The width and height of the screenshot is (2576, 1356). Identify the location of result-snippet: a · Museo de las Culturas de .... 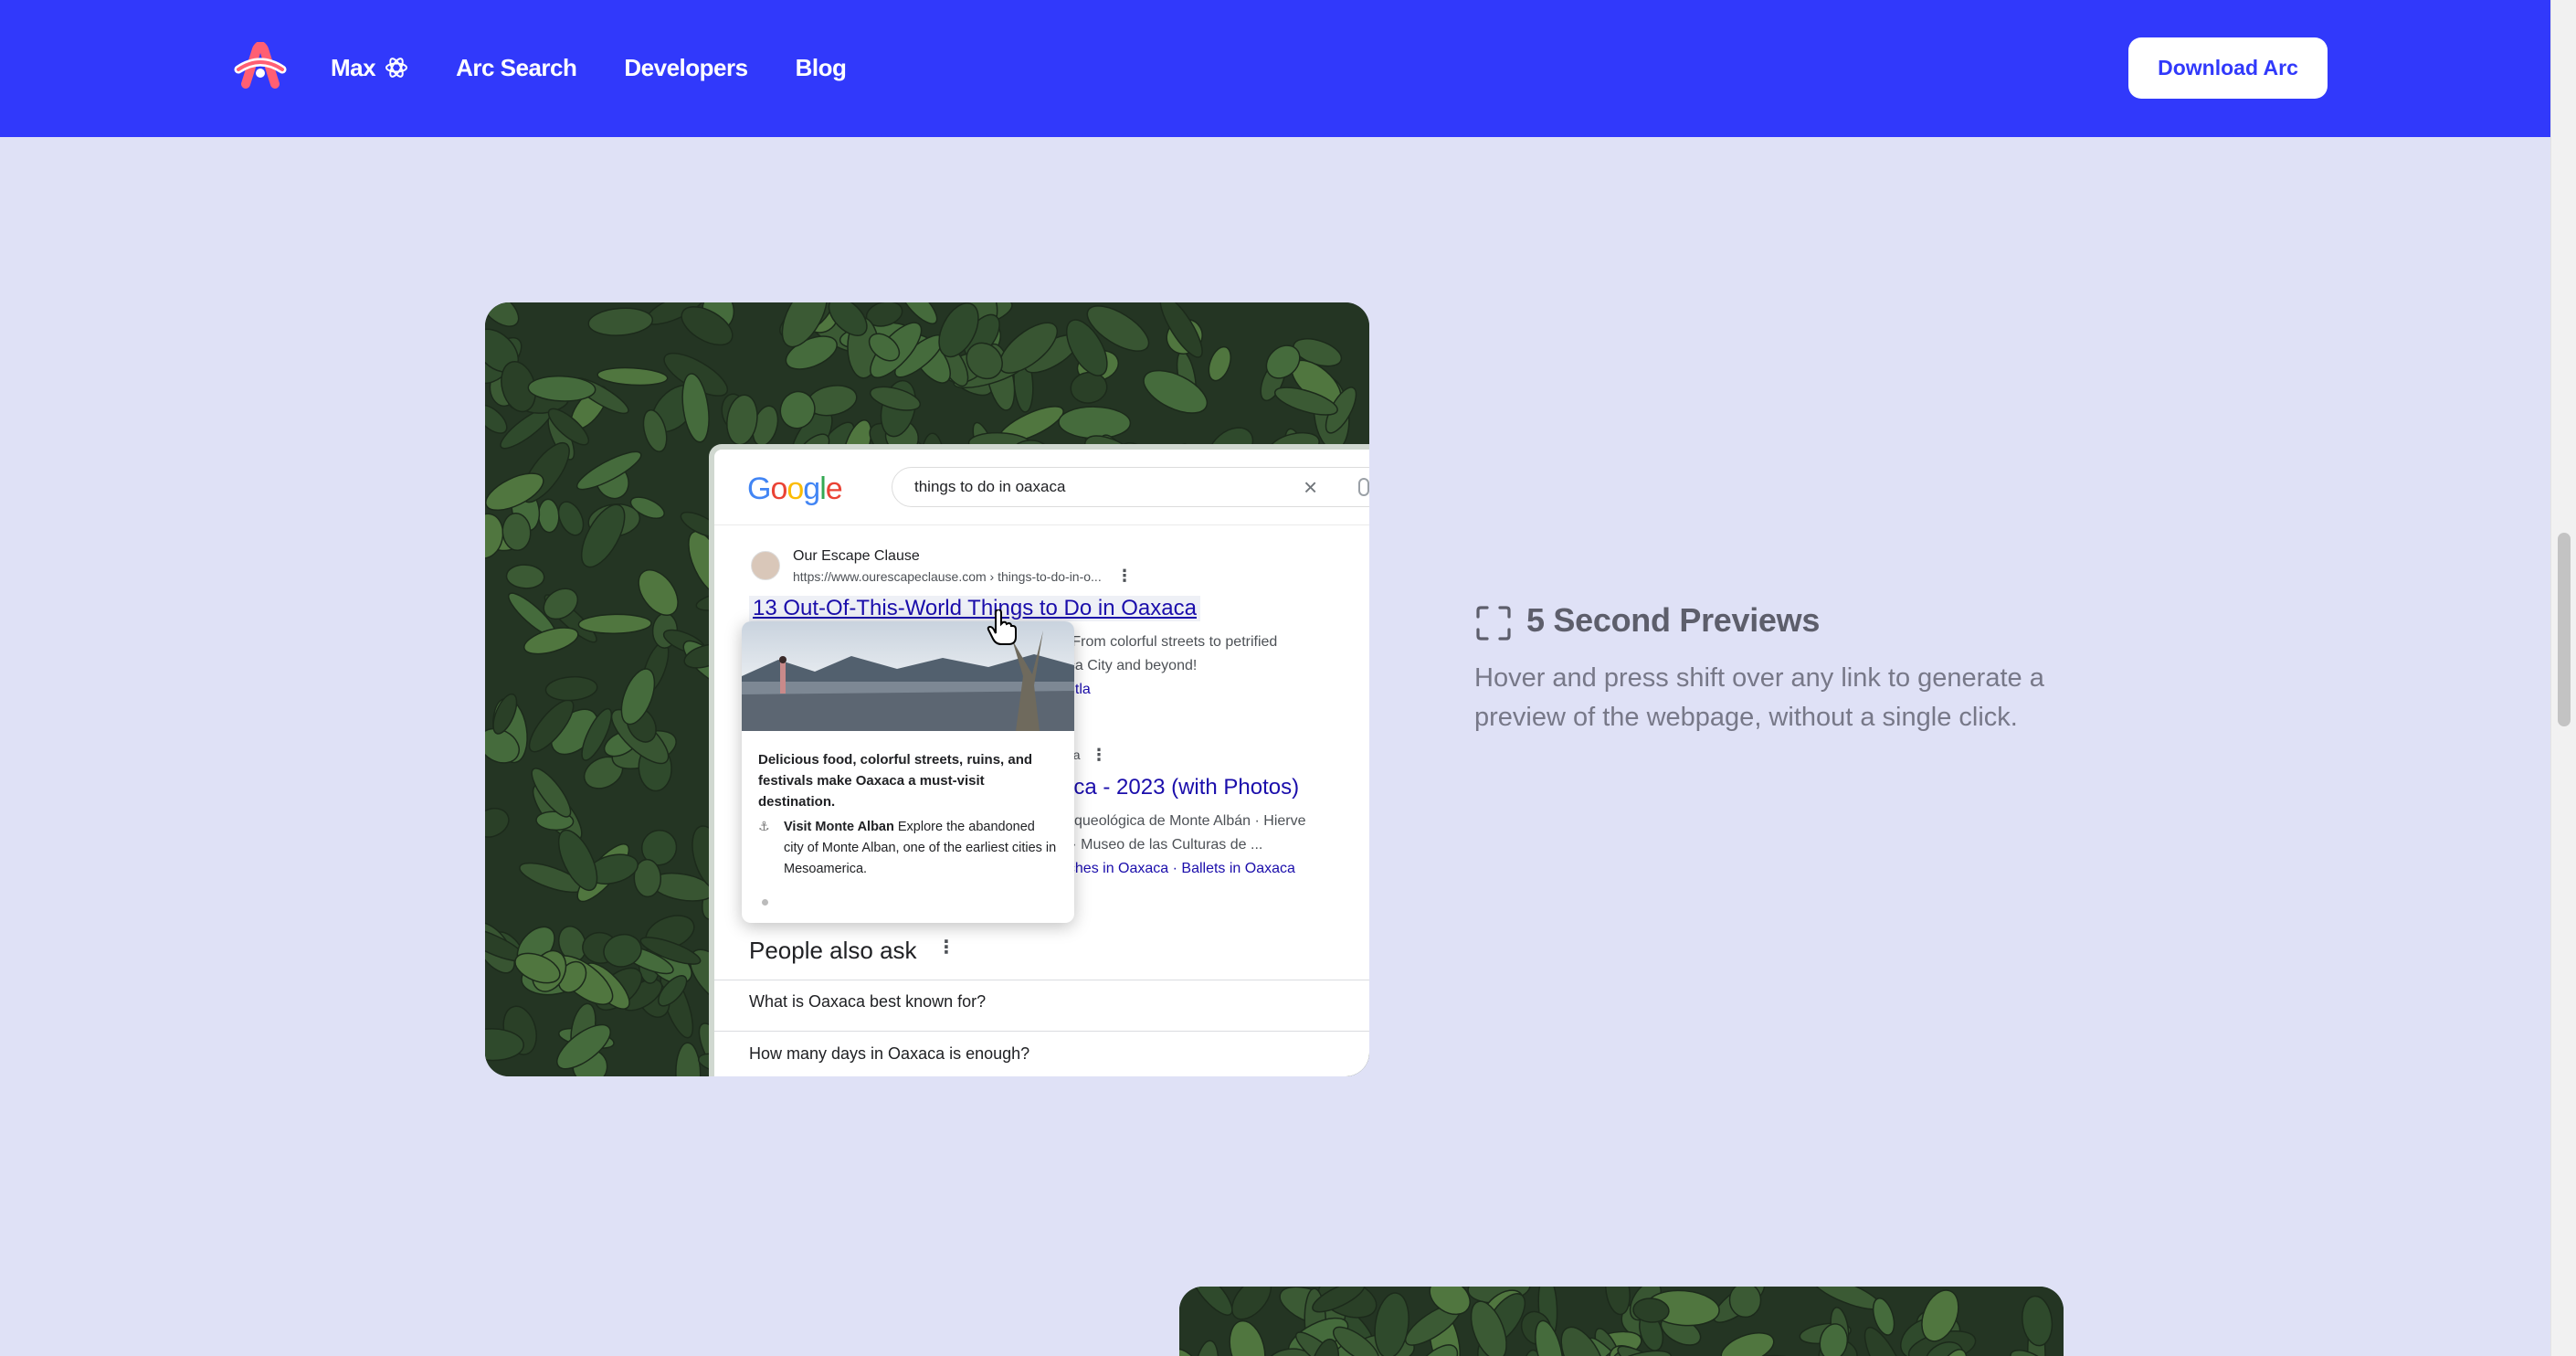
(1161, 845).